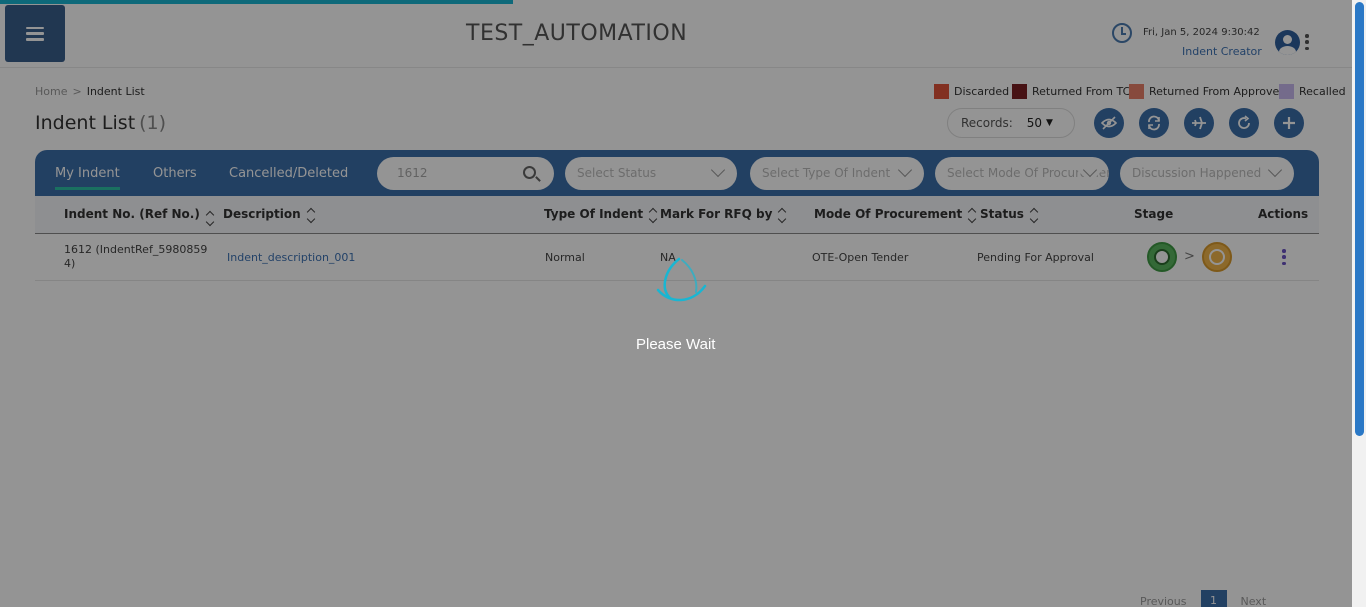 The width and height of the screenshot is (1366, 607). Describe the element at coordinates (1359, 219) in the screenshot. I see `scrollbar-thumb` at that location.